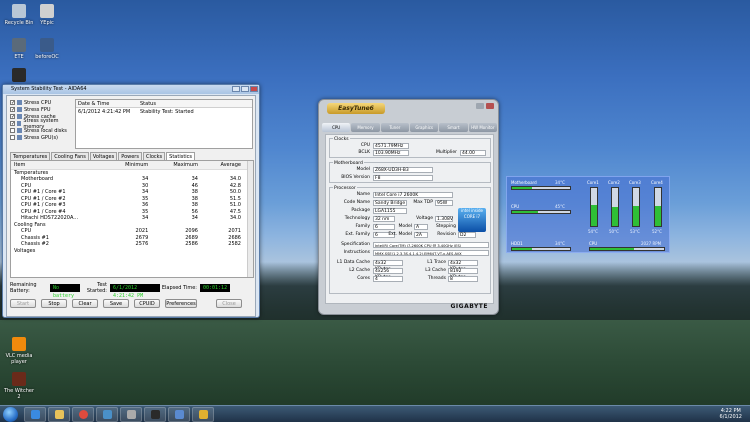  What do you see at coordinates (19, 379) in the screenshot?
I see `game-icon` at bounding box center [19, 379].